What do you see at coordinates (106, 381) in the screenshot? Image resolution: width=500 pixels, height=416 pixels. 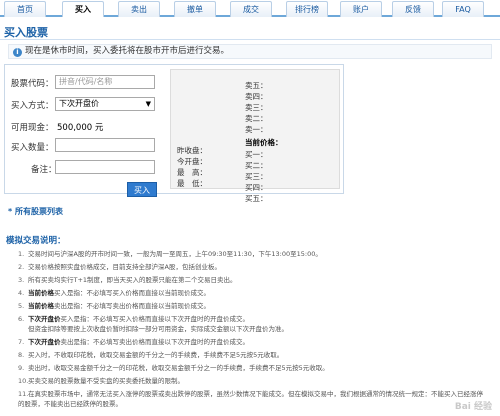 I see `rule-text: 买卖交易的股票数量不受实盘的买卖委托数量的限制。` at bounding box center [106, 381].